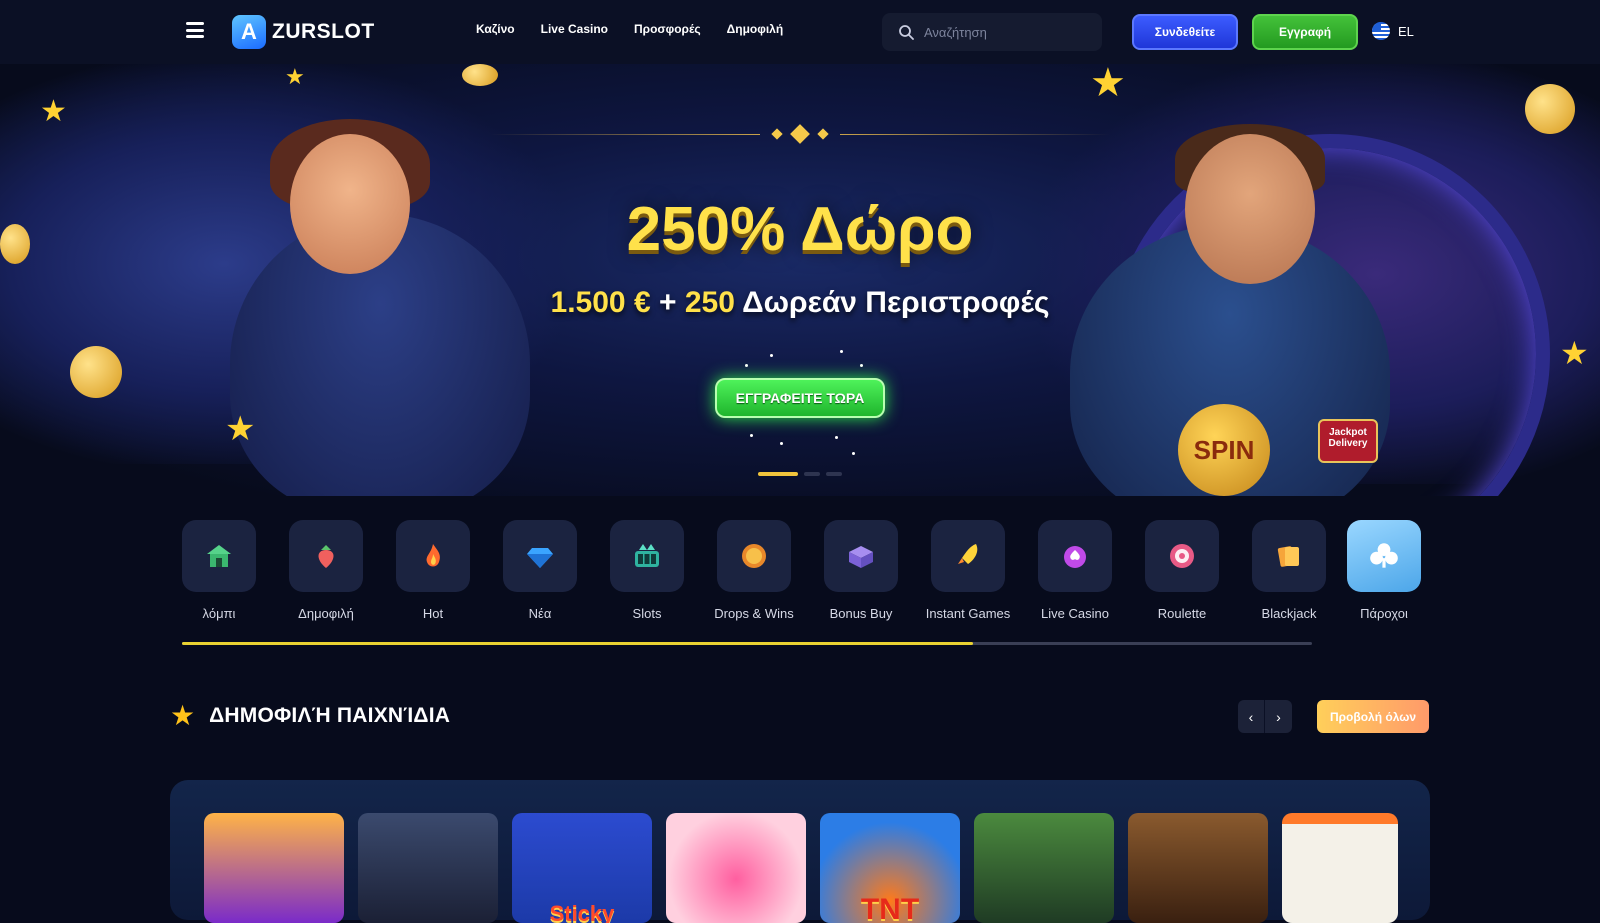  What do you see at coordinates (1278, 716) in the screenshot?
I see `chevron-right-icon: ›` at bounding box center [1278, 716].